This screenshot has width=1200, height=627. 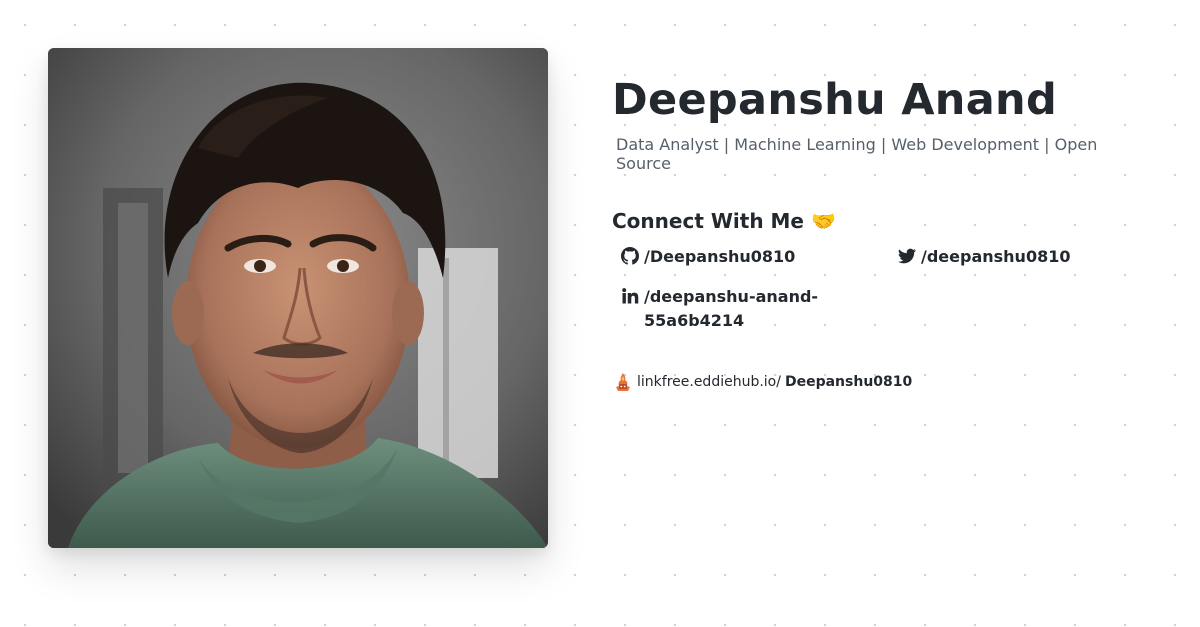 I want to click on twitter-link: /deepanshu0810, so click(x=984, y=257).